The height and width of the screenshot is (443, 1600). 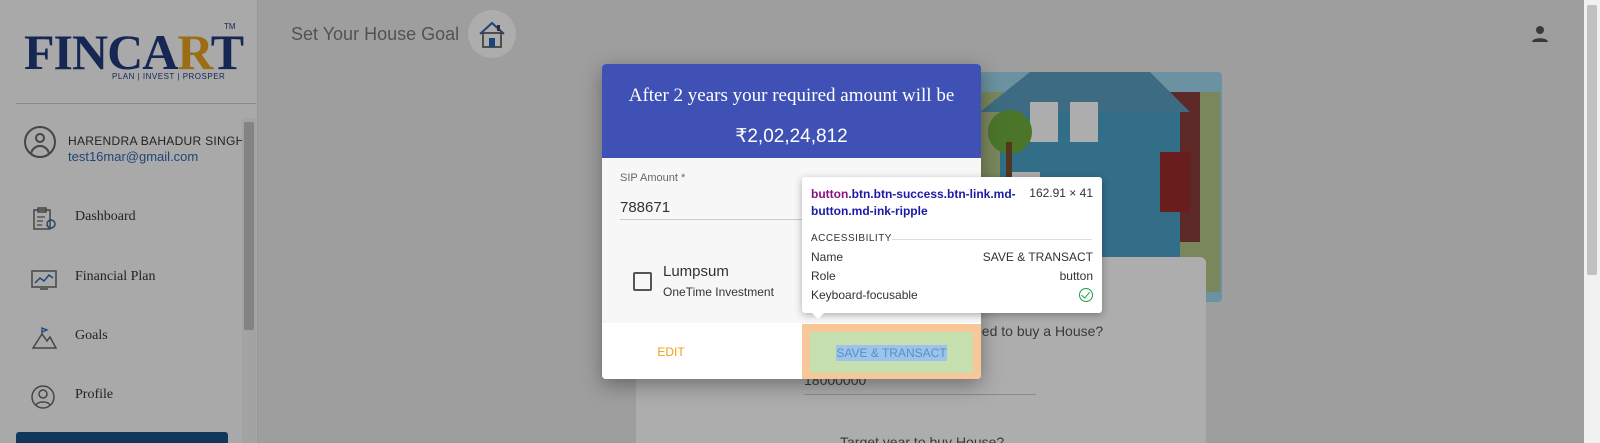 What do you see at coordinates (671, 352) in the screenshot?
I see `edit-button: EDIT` at bounding box center [671, 352].